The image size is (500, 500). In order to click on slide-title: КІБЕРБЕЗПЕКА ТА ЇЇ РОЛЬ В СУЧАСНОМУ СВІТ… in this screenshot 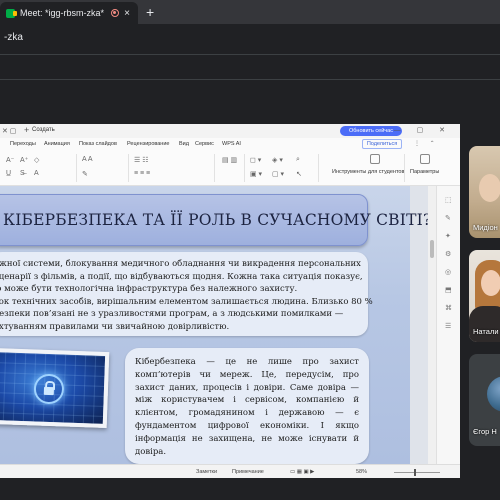, I will do `click(215, 220)`.